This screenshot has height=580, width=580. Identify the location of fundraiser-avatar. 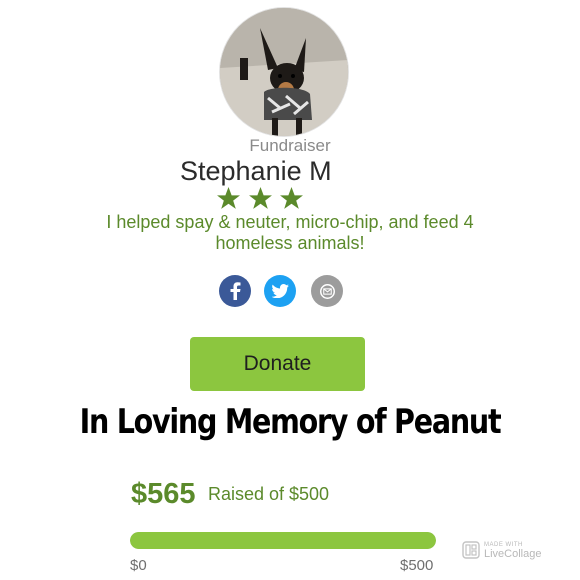
(284, 72).